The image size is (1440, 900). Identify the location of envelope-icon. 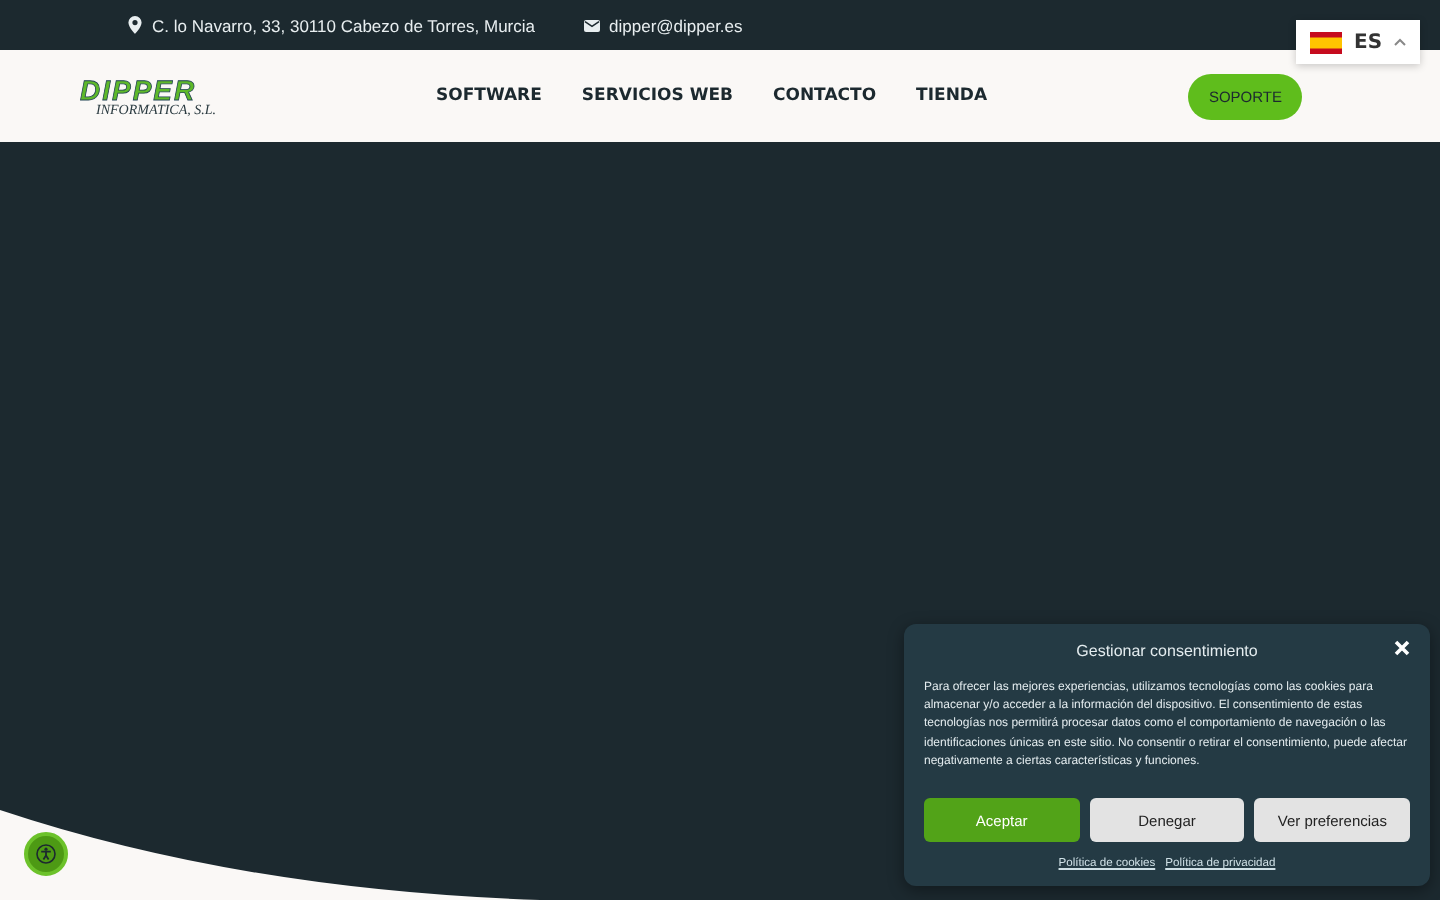
(591, 25).